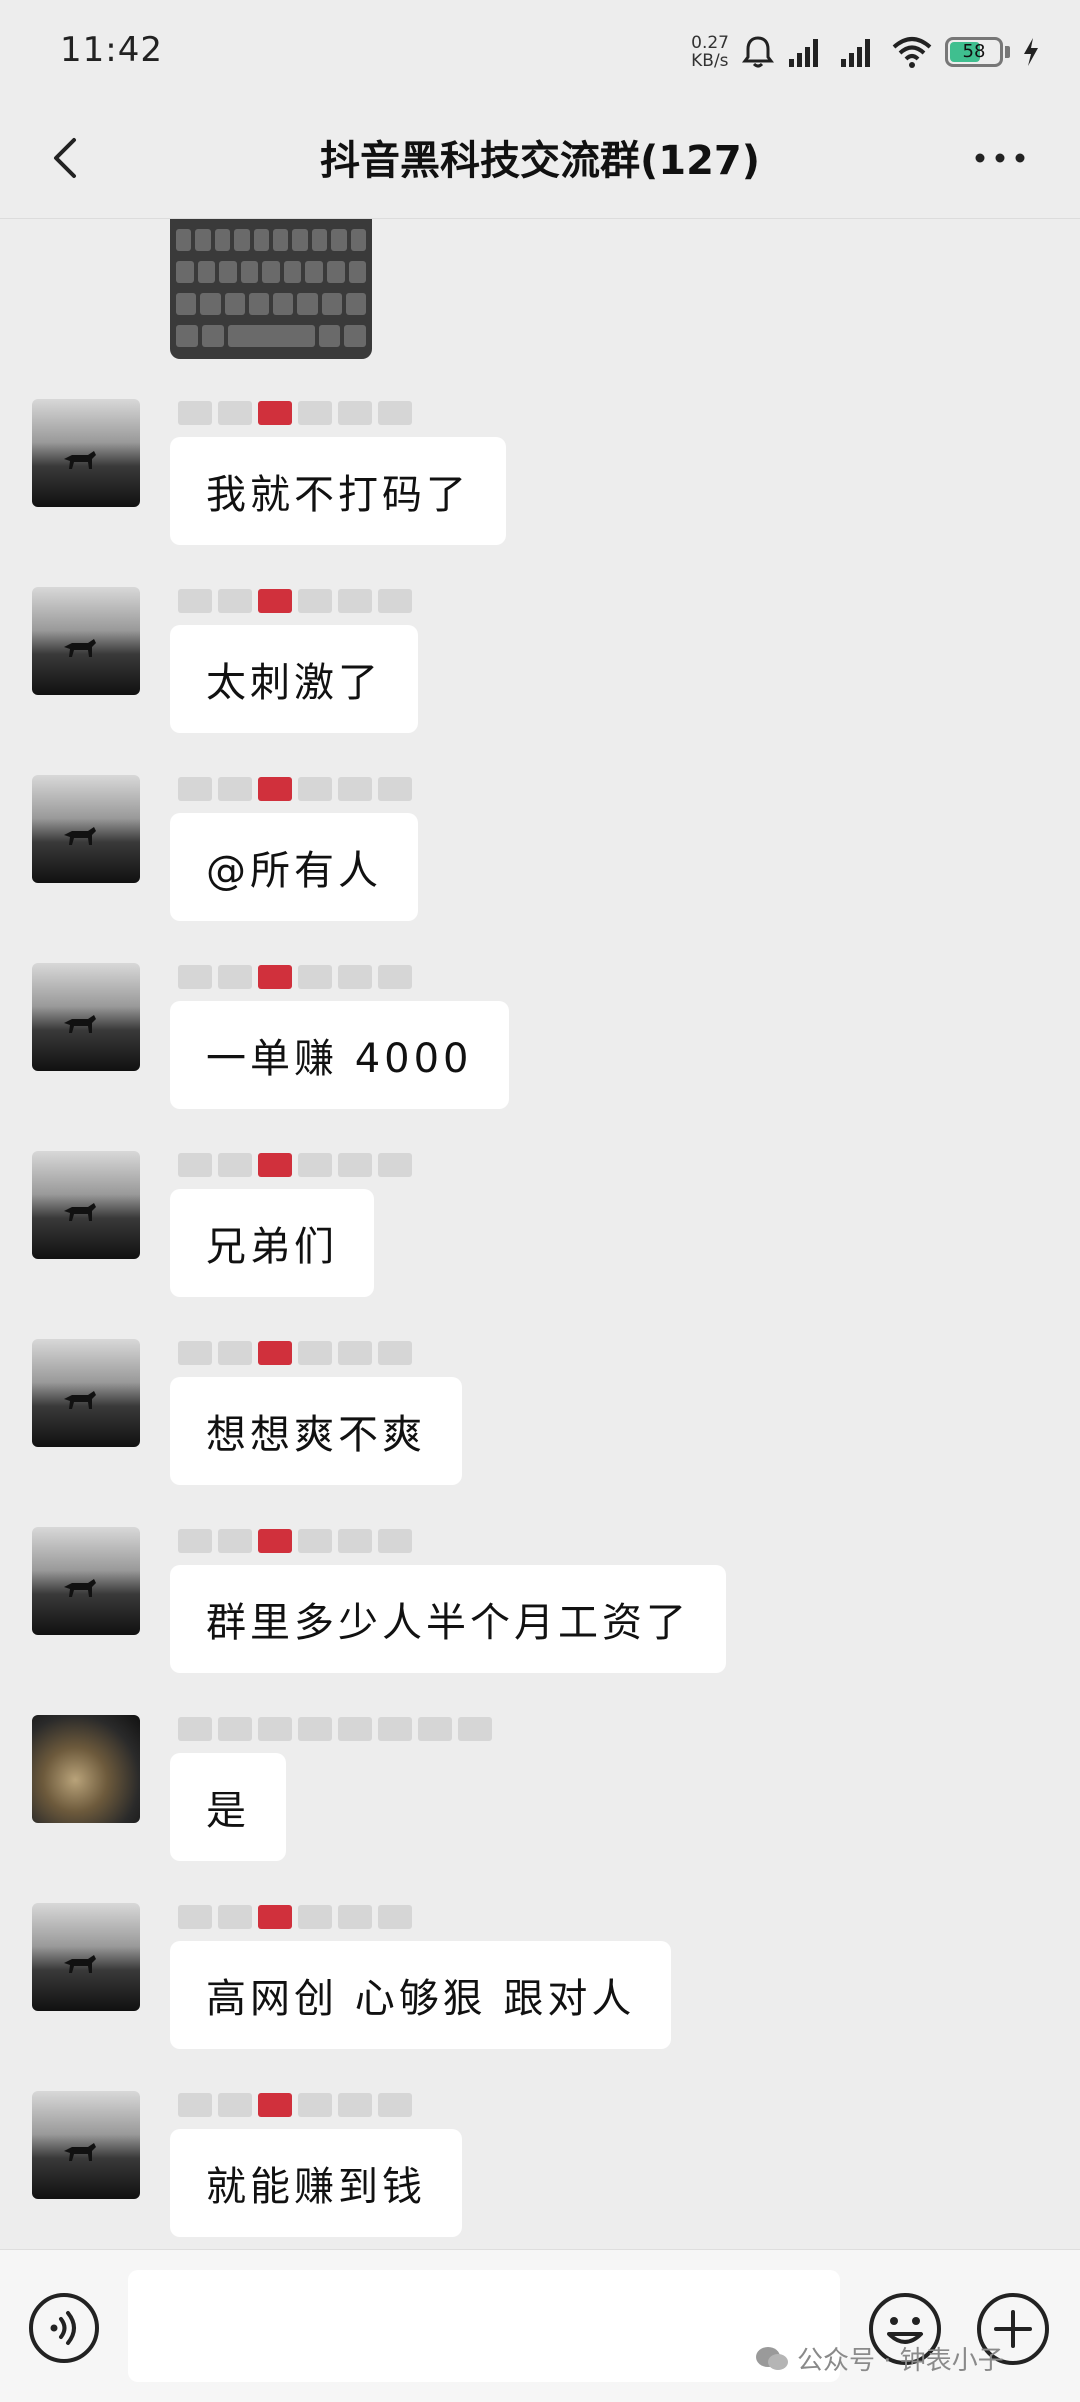 Image resolution: width=1080 pixels, height=2402 pixels. Describe the element at coordinates (484, 2326) in the screenshot. I see `message-input` at that location.